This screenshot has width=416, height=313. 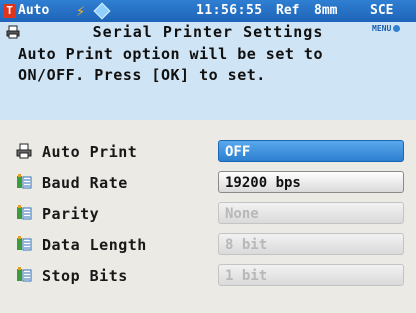 I want to click on mode-label: Auto, so click(x=34, y=10).